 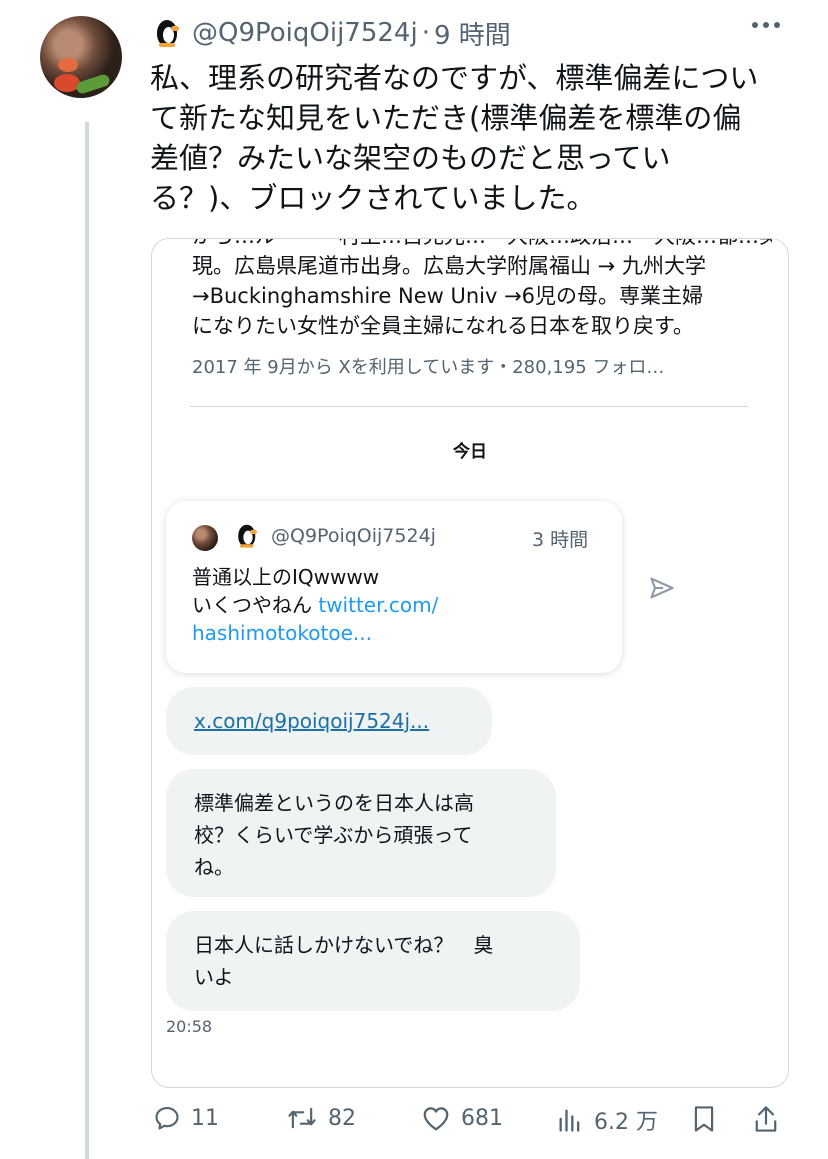 What do you see at coordinates (214, 977) in the screenshot?
I see `message-line: いよ` at bounding box center [214, 977].